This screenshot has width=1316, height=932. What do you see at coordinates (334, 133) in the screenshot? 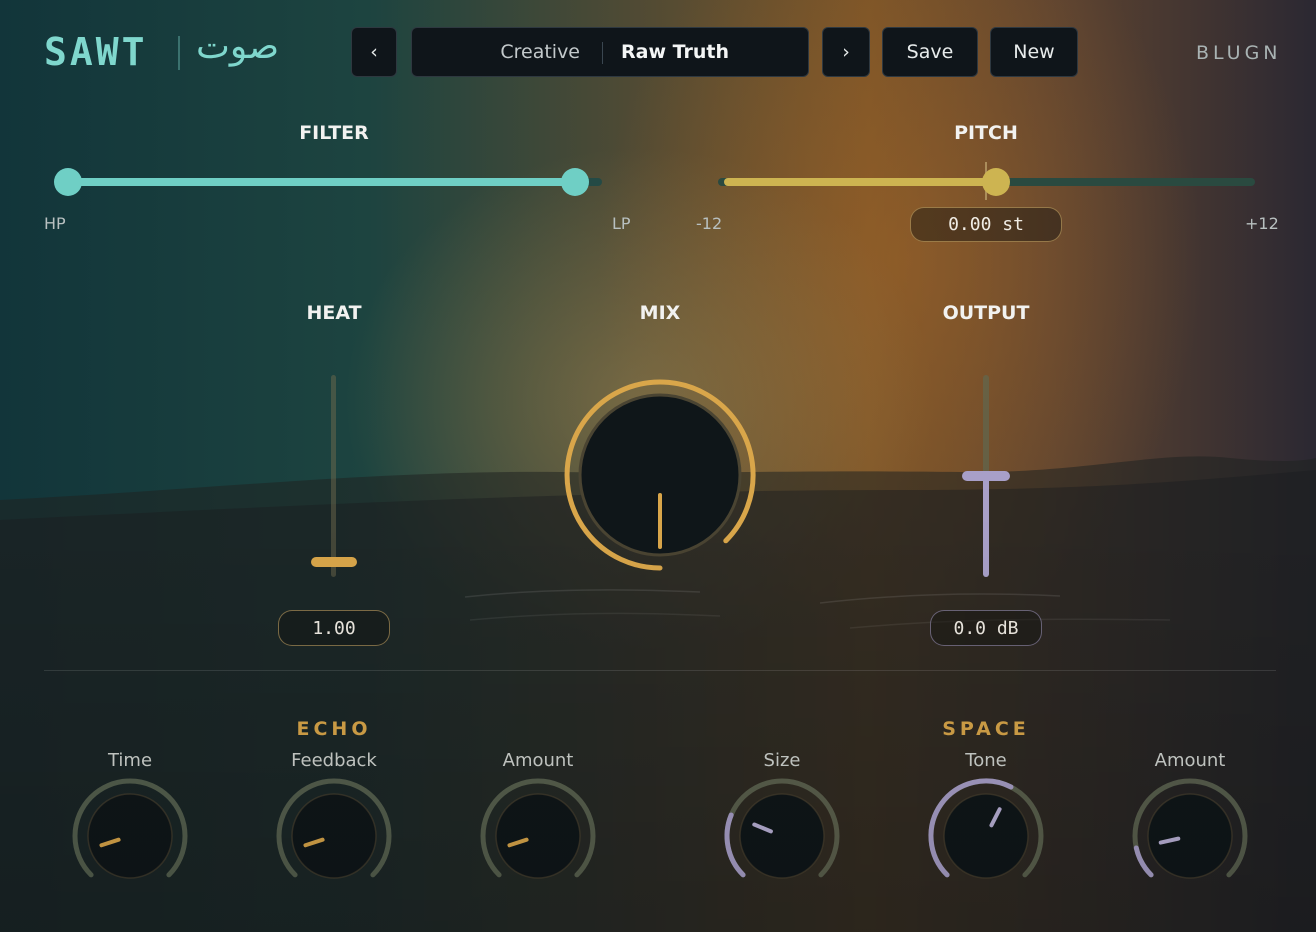
I see `filter-title: FILTER` at bounding box center [334, 133].